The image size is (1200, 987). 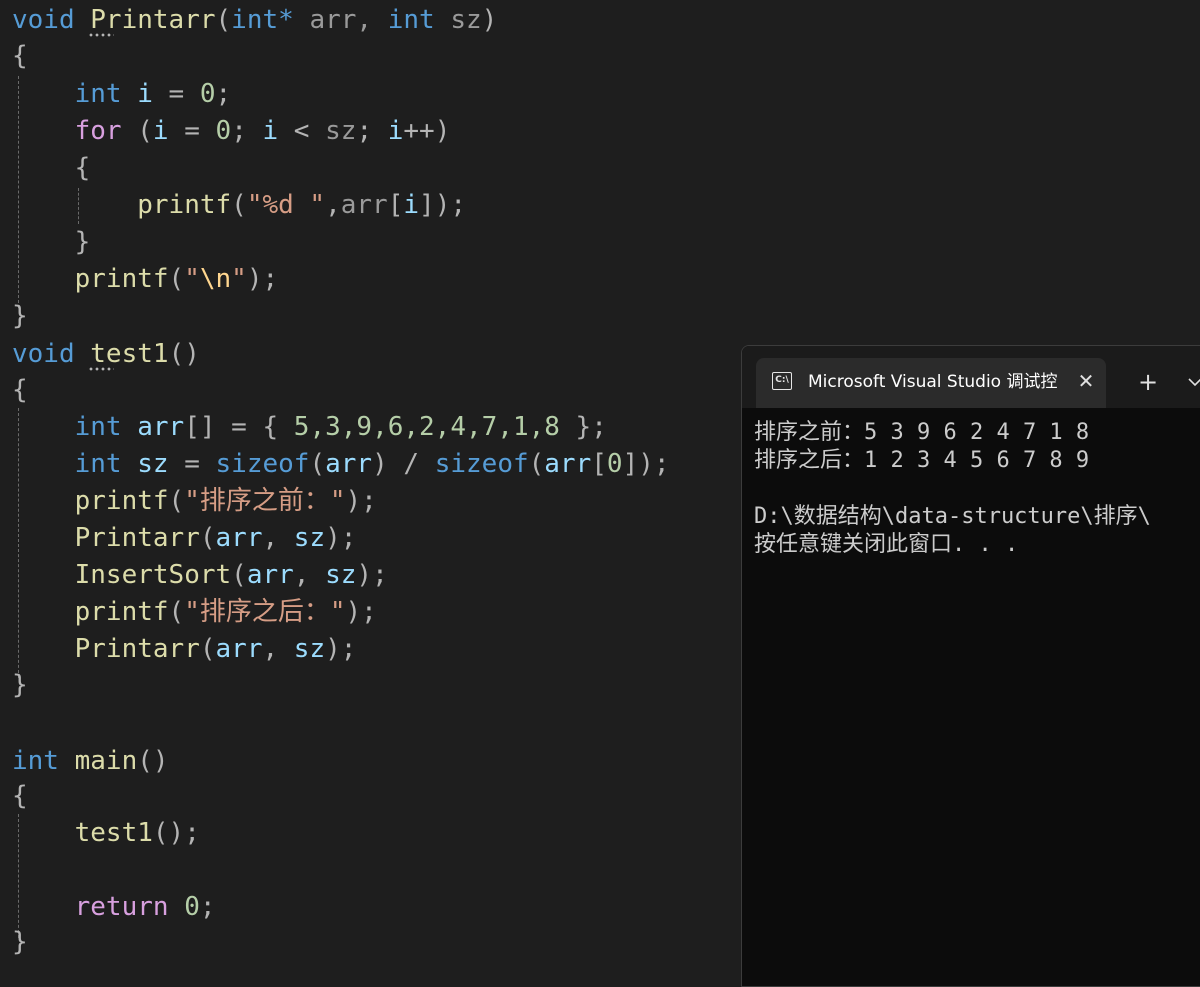 What do you see at coordinates (265, 612) in the screenshot?
I see `string-literal: "排序之后："` at bounding box center [265, 612].